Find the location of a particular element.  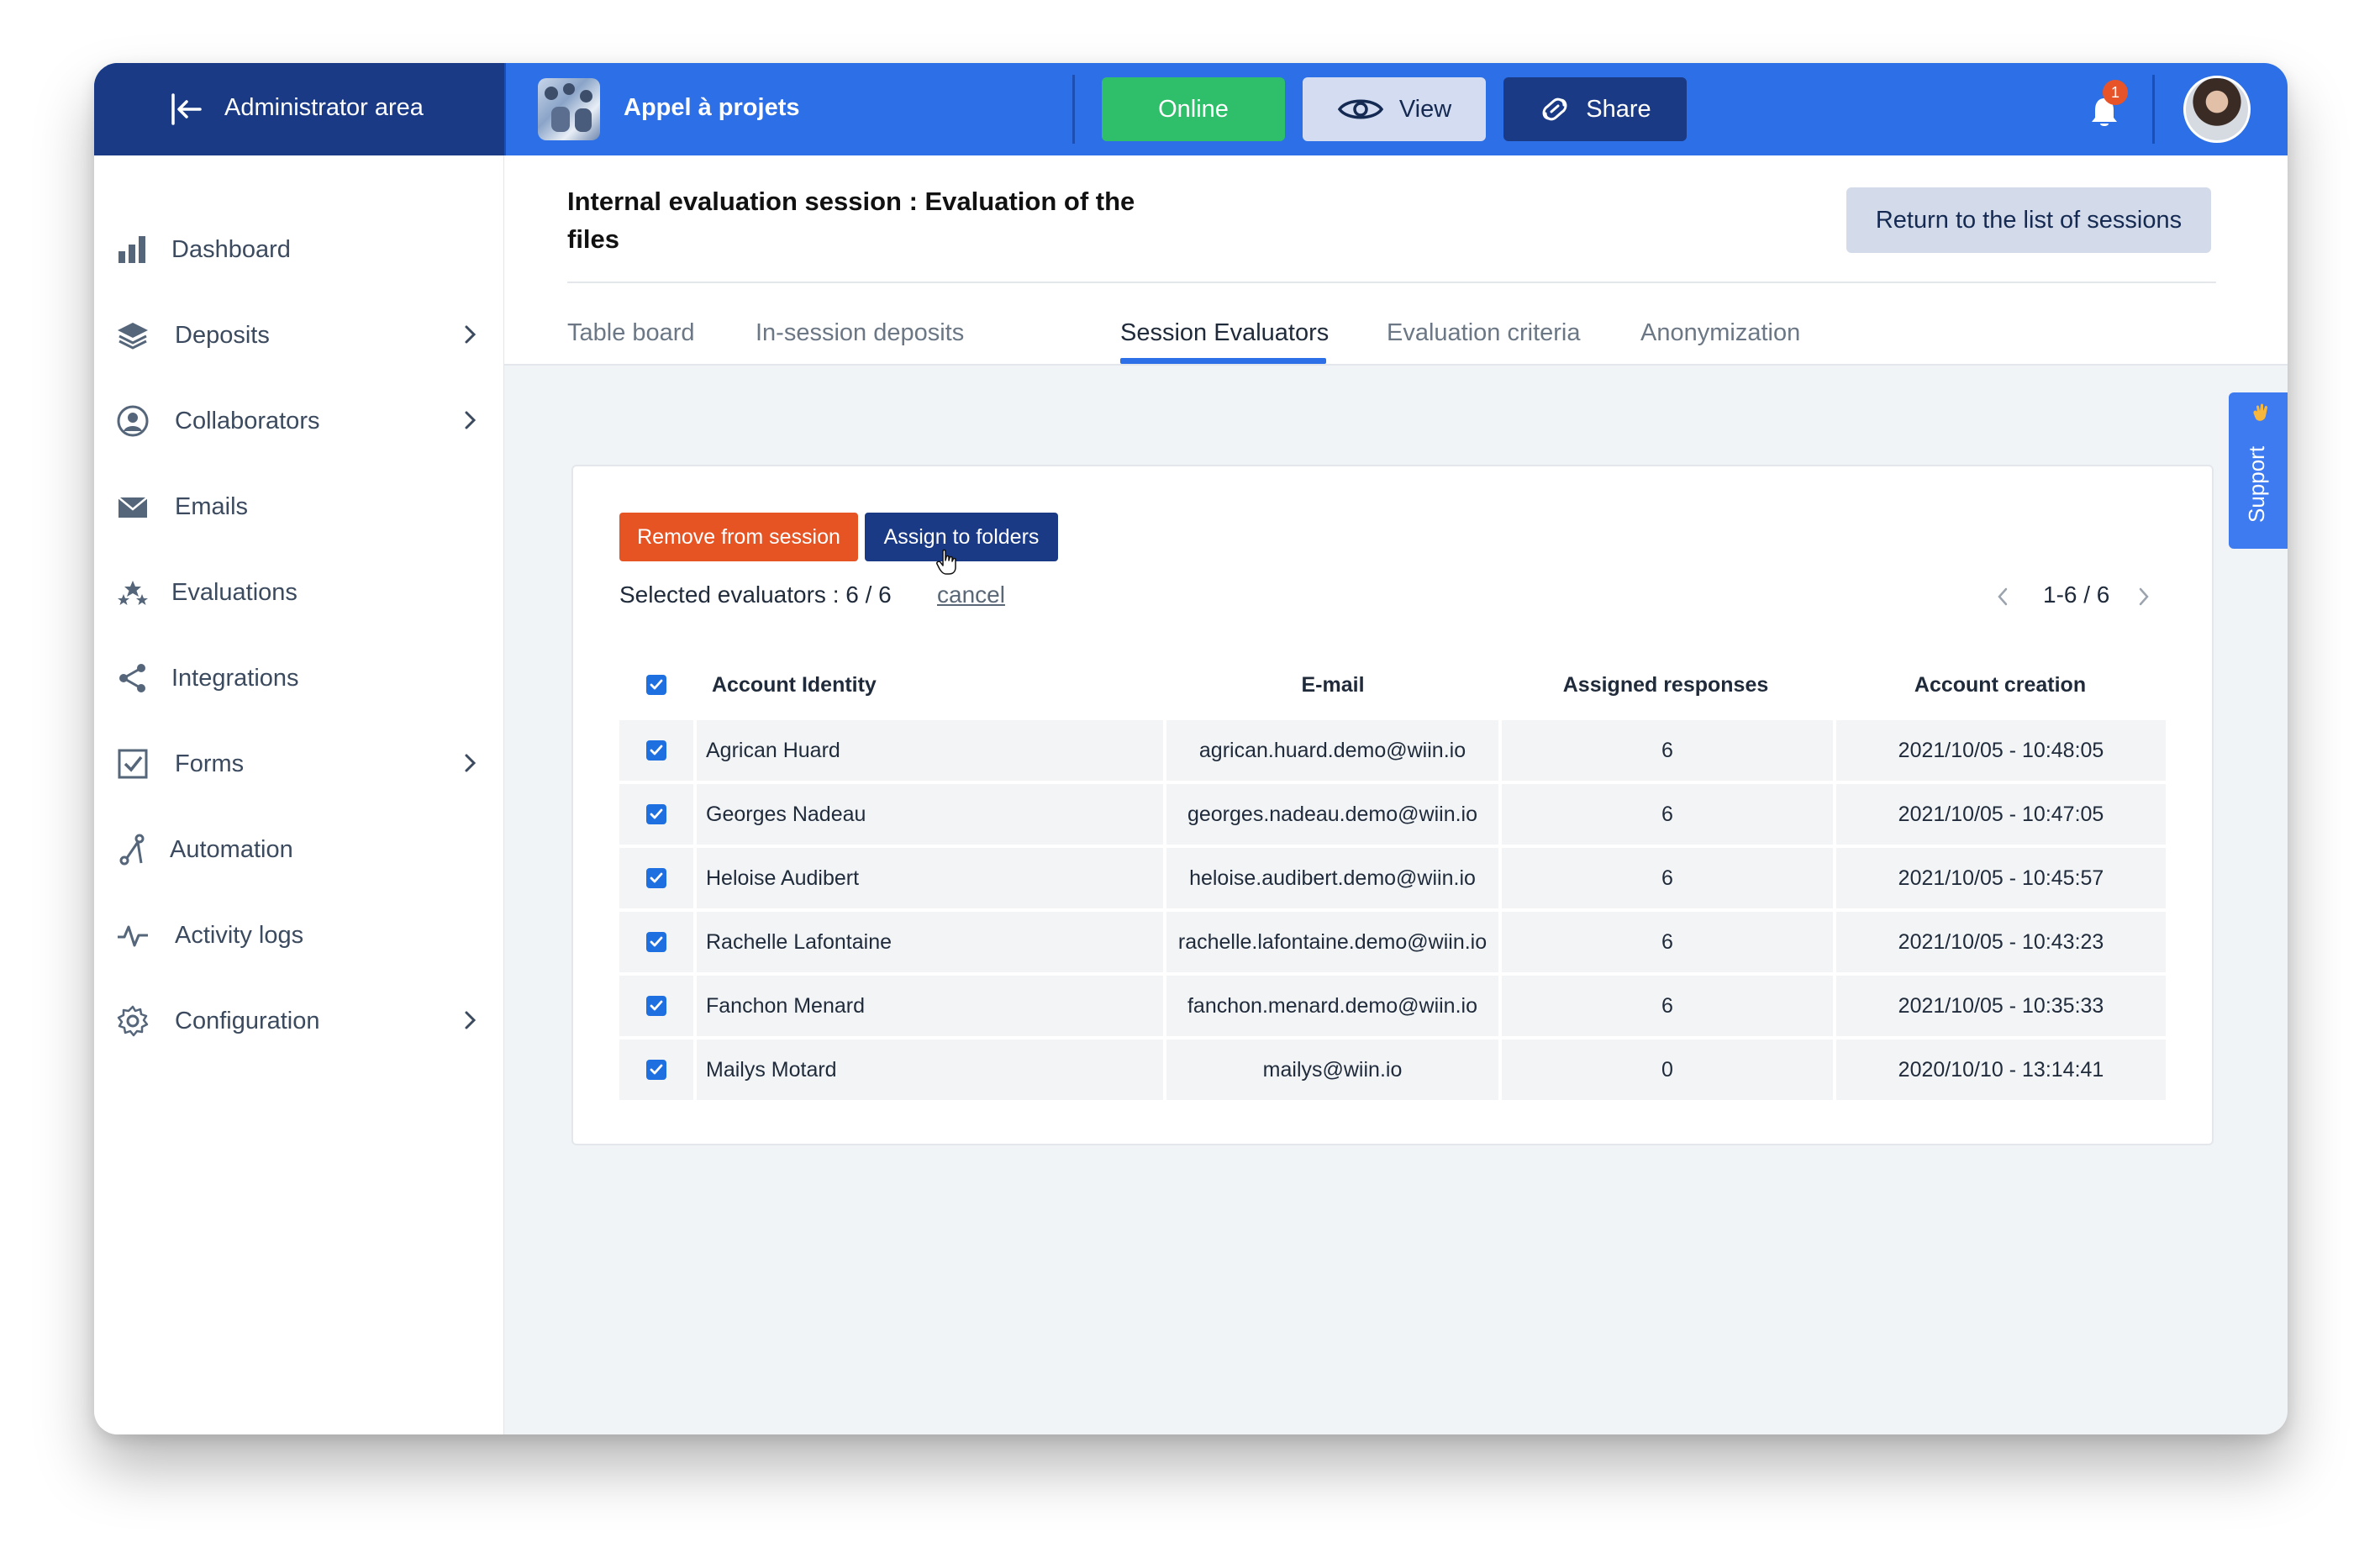

sidebar: Dashboard Deposits Collaborators Emails is located at coordinates (299, 795).